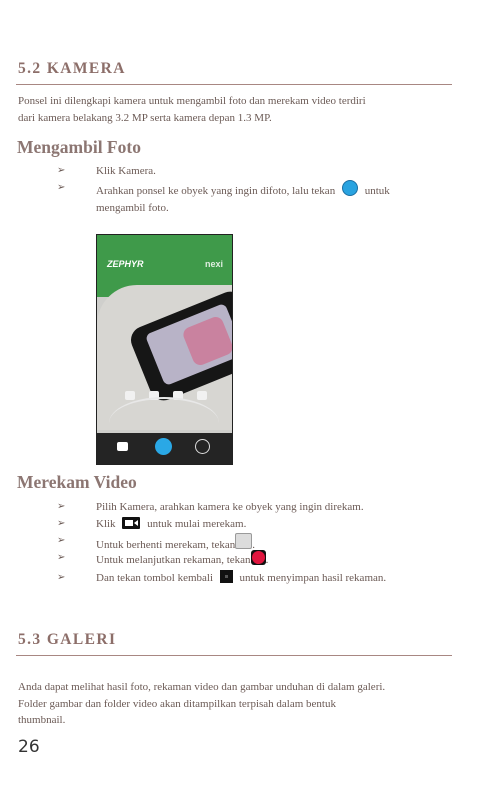  I want to click on exposure-icon, so click(130, 395).